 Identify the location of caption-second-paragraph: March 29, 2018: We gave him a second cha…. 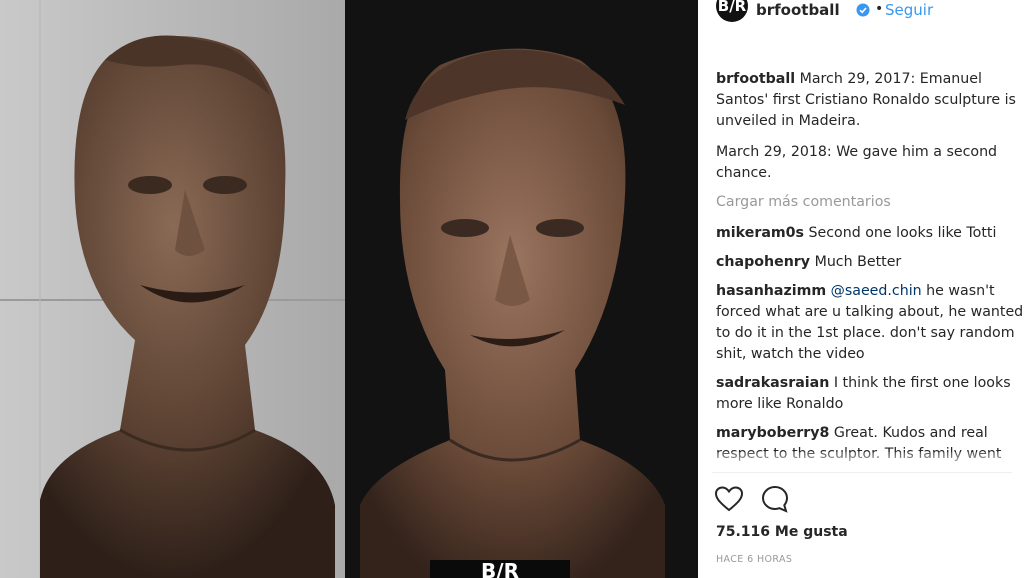
(857, 162).